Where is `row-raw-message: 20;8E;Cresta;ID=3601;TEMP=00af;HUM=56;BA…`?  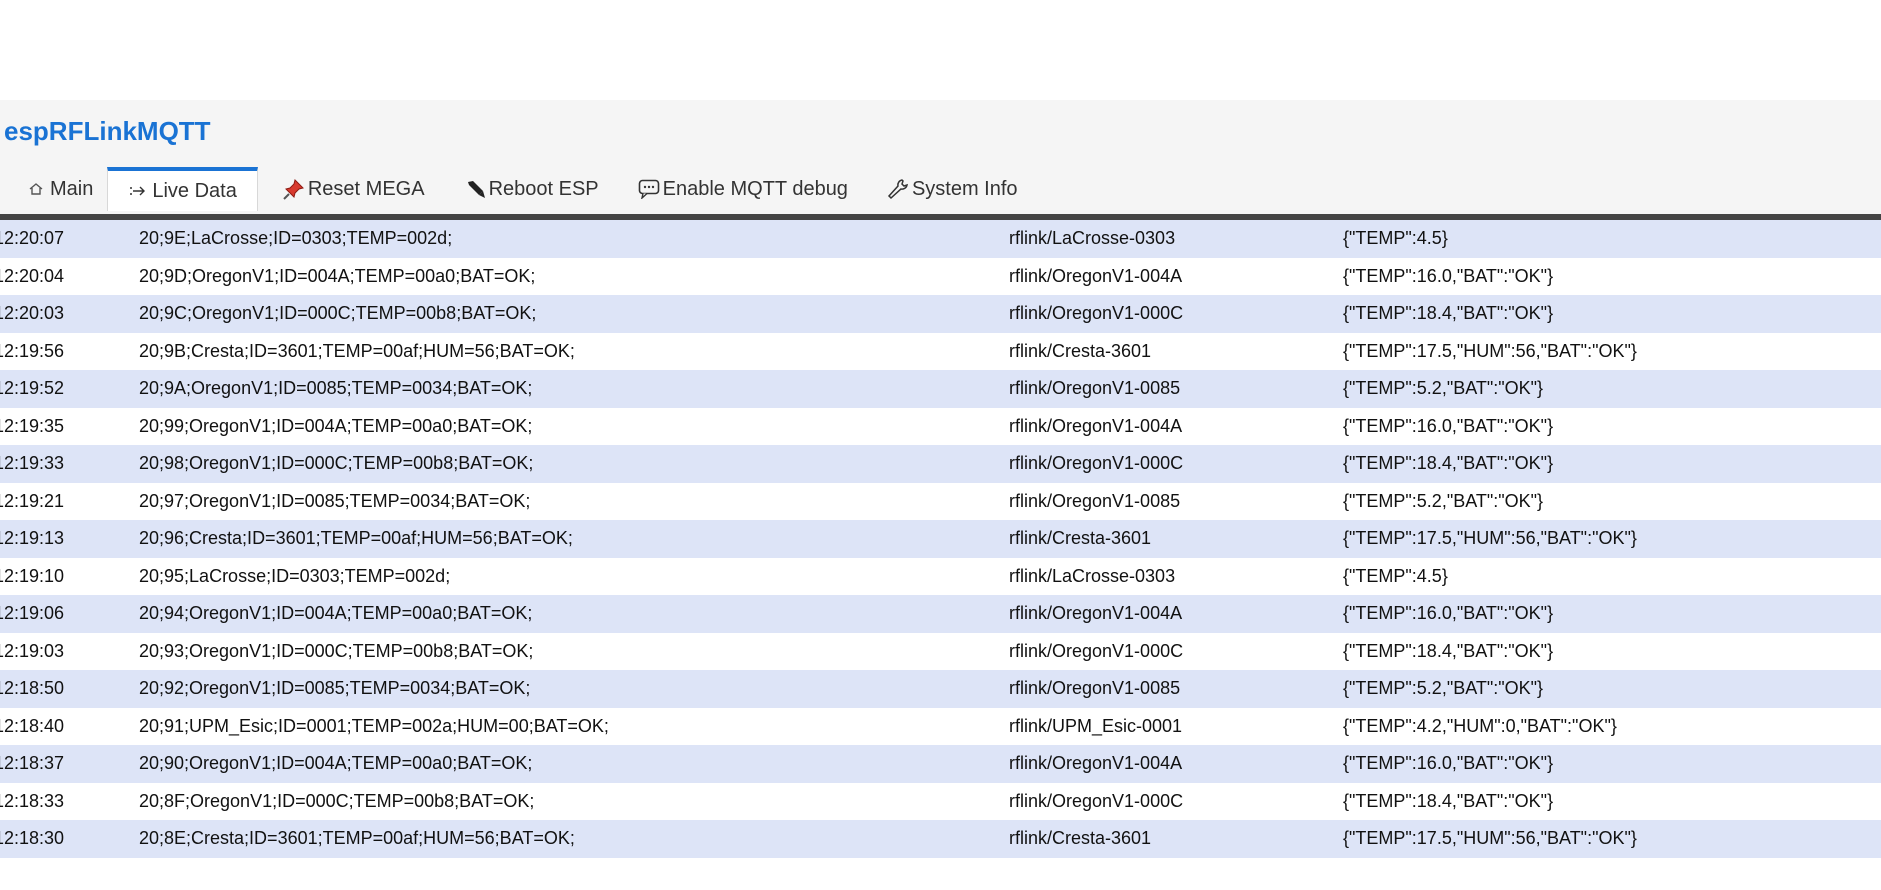 row-raw-message: 20;8E;Cresta;ID=3601;TEMP=00af;HUM=56;BA… is located at coordinates (574, 839).